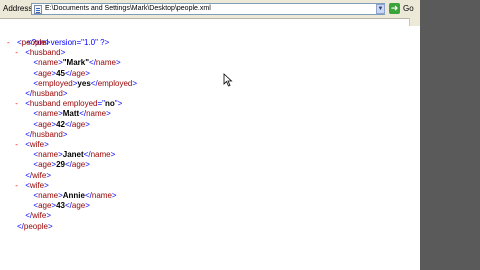  What do you see at coordinates (114, 83) in the screenshot?
I see `xml-close-tag: </employed>` at bounding box center [114, 83].